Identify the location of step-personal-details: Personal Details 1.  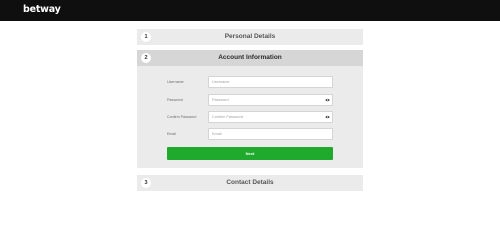
(250, 37).